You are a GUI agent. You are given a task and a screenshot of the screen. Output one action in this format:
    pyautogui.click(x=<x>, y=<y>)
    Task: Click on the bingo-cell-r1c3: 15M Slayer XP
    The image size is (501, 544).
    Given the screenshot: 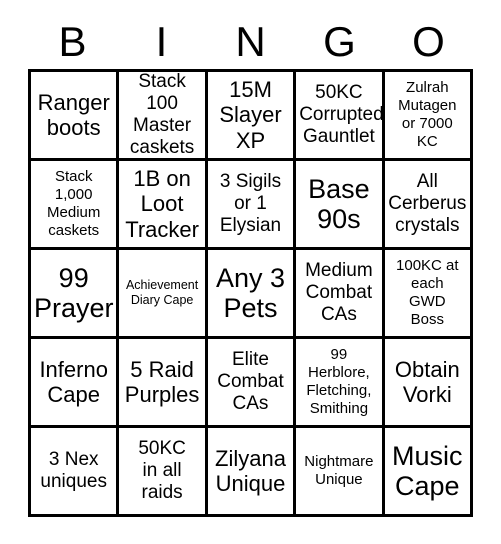 What is the action you would take?
    pyautogui.click(x=252, y=116)
    